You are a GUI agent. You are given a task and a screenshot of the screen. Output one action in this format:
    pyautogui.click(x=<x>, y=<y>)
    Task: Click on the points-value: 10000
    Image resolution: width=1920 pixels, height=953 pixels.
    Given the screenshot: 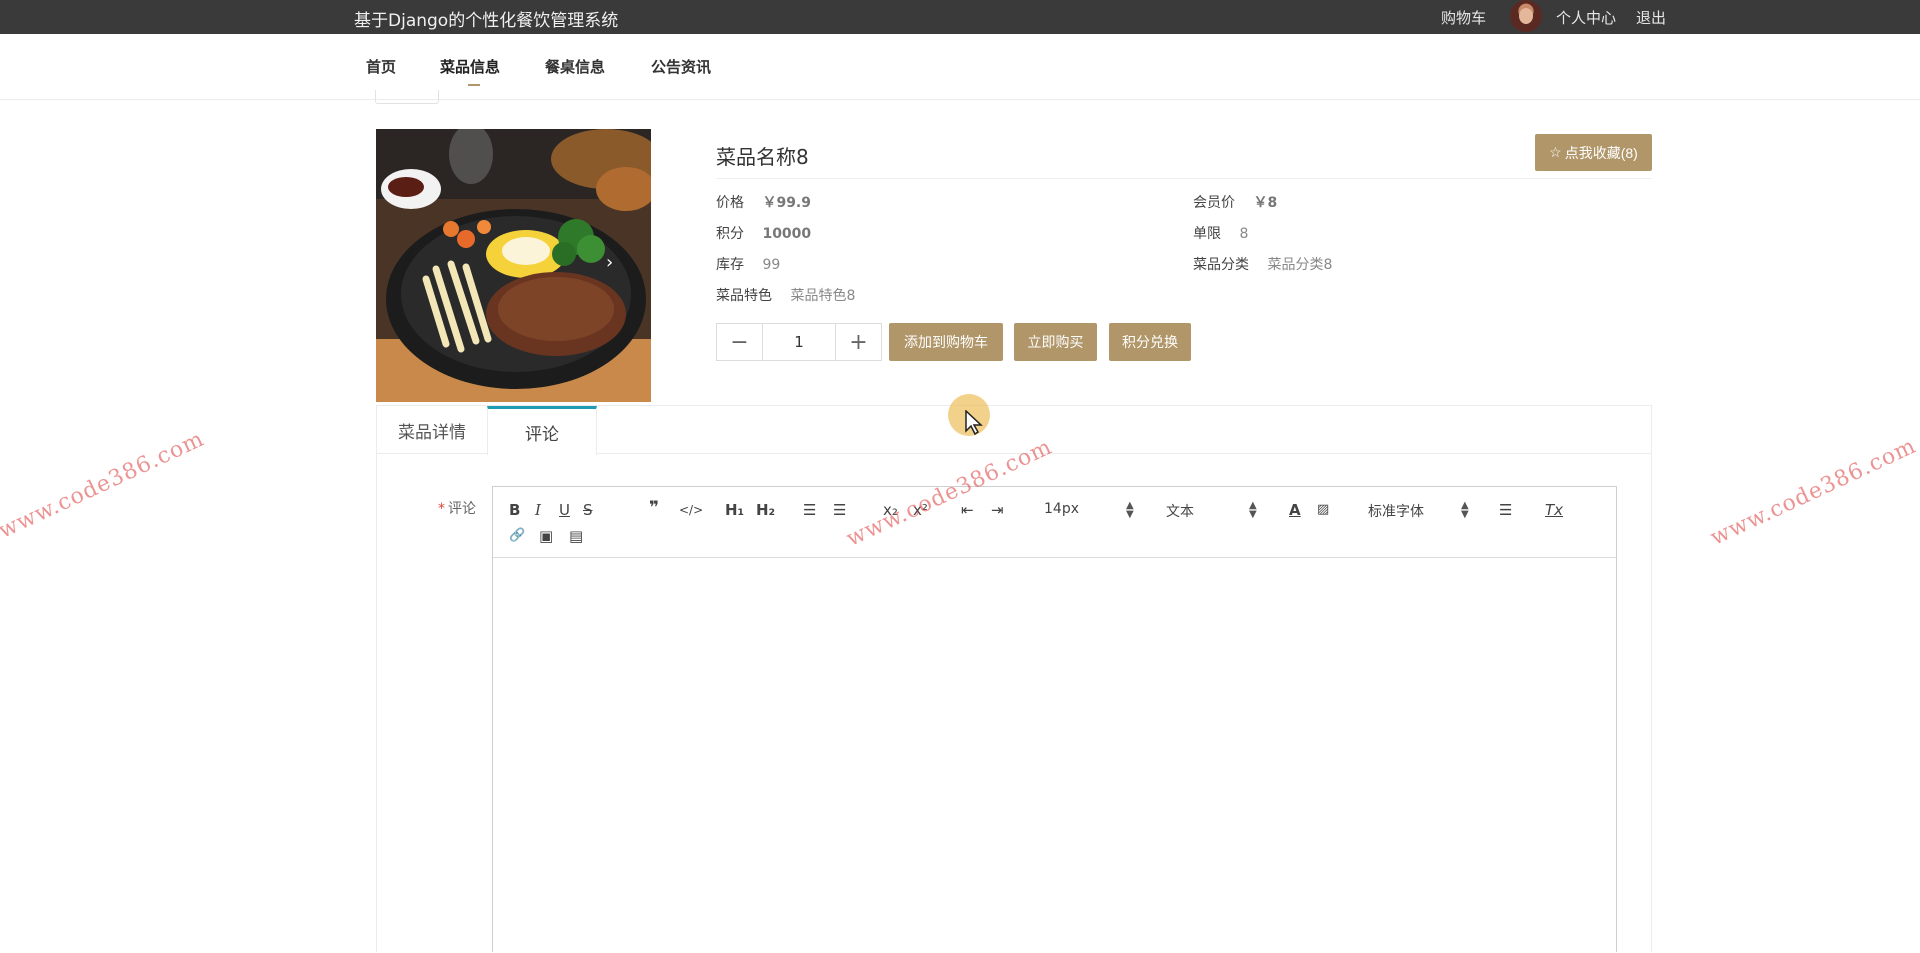 What is the action you would take?
    pyautogui.click(x=787, y=234)
    